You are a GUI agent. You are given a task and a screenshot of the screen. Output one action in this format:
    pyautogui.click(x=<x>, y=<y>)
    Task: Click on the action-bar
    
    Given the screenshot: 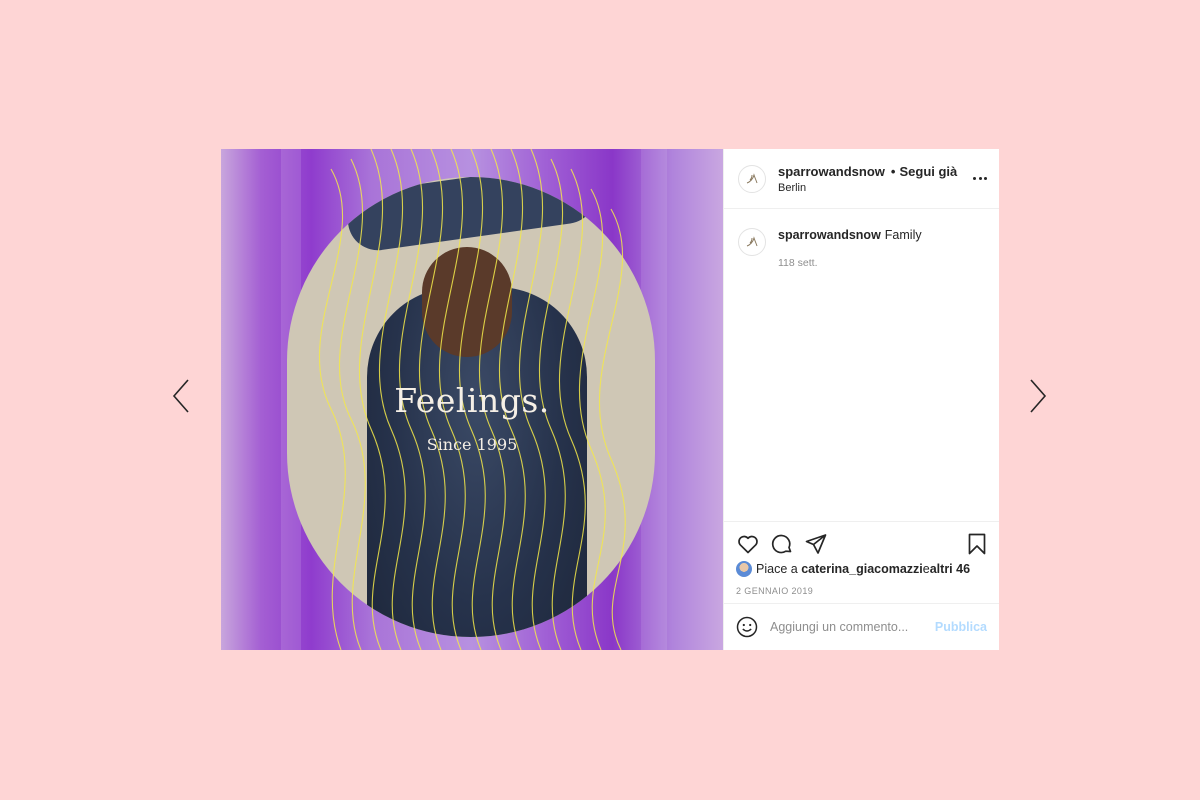 What is the action you would take?
    pyautogui.click(x=862, y=544)
    